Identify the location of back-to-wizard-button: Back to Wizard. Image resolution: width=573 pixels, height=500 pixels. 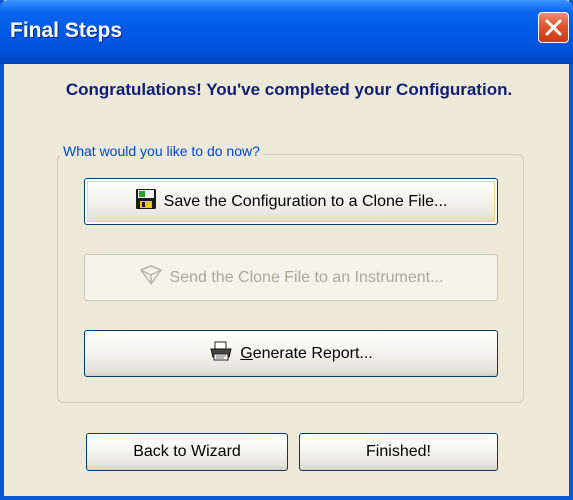
(187, 452).